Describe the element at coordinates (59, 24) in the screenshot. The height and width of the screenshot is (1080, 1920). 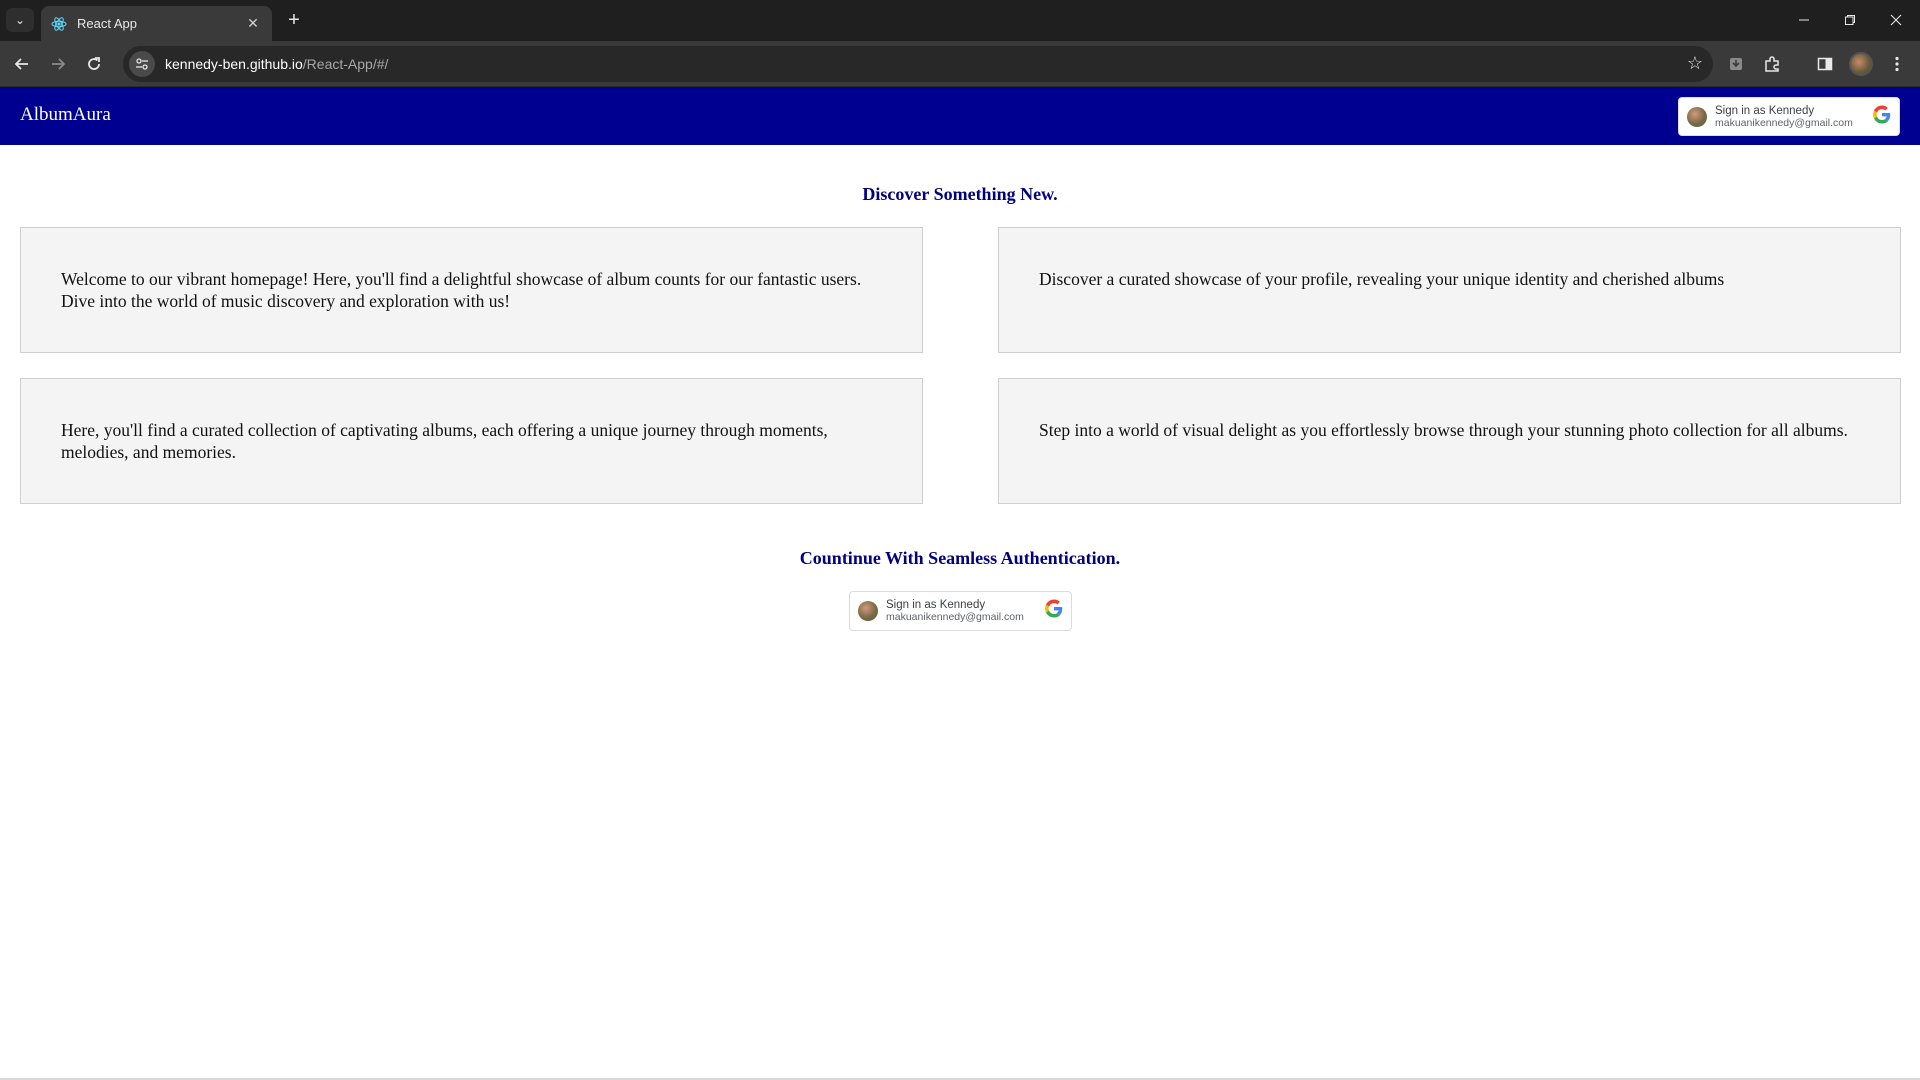
I see `react-icon` at that location.